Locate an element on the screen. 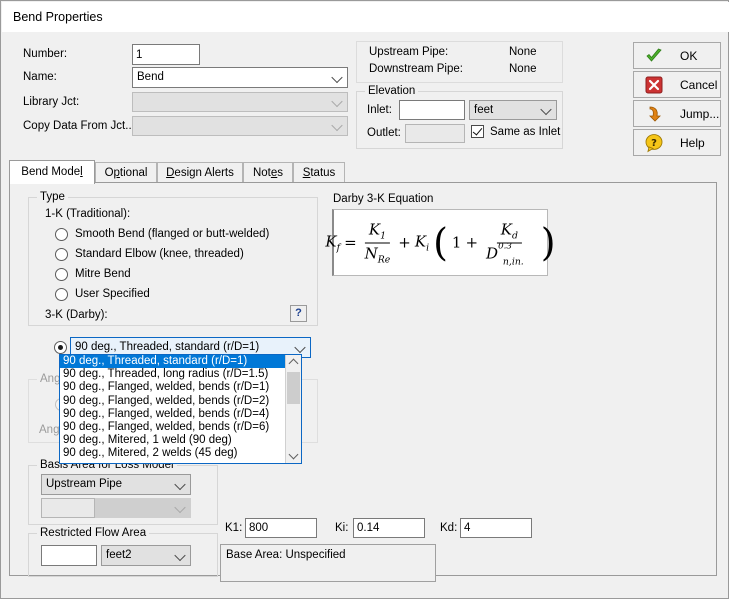 The height and width of the screenshot is (599, 729). orange-arrow-icon is located at coordinates (654, 114).